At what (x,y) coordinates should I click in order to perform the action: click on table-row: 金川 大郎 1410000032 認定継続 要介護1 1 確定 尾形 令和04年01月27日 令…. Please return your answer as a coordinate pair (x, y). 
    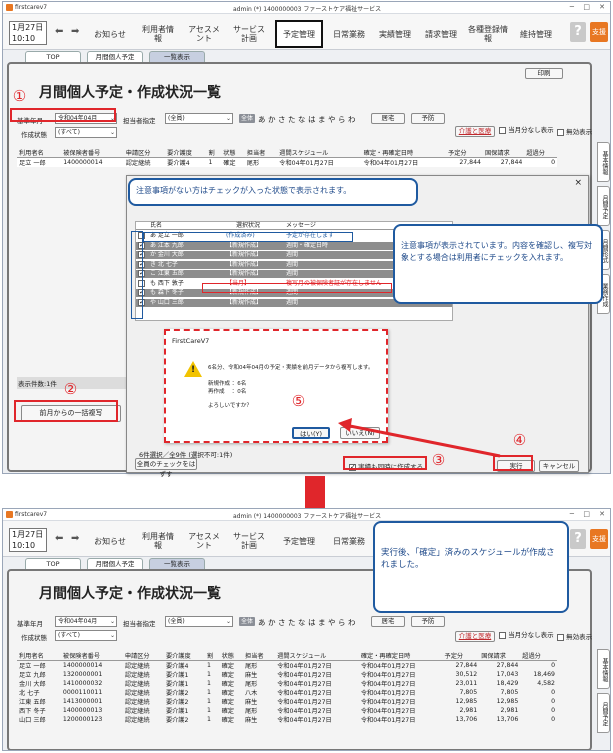
    Looking at the image, I should click on (287, 683).